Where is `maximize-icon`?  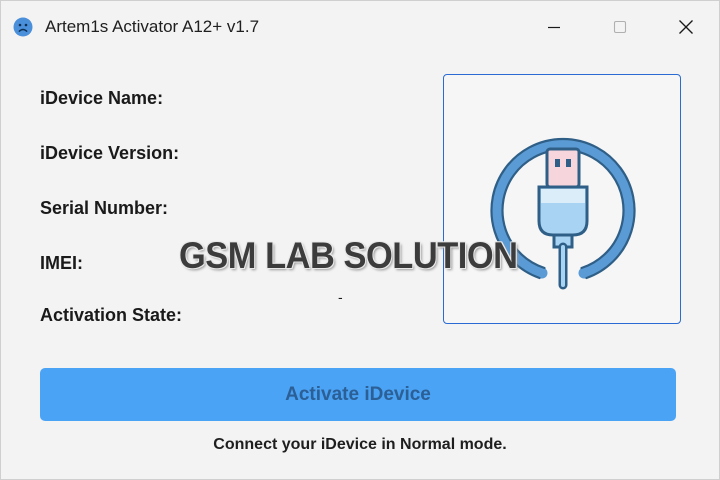 maximize-icon is located at coordinates (620, 27).